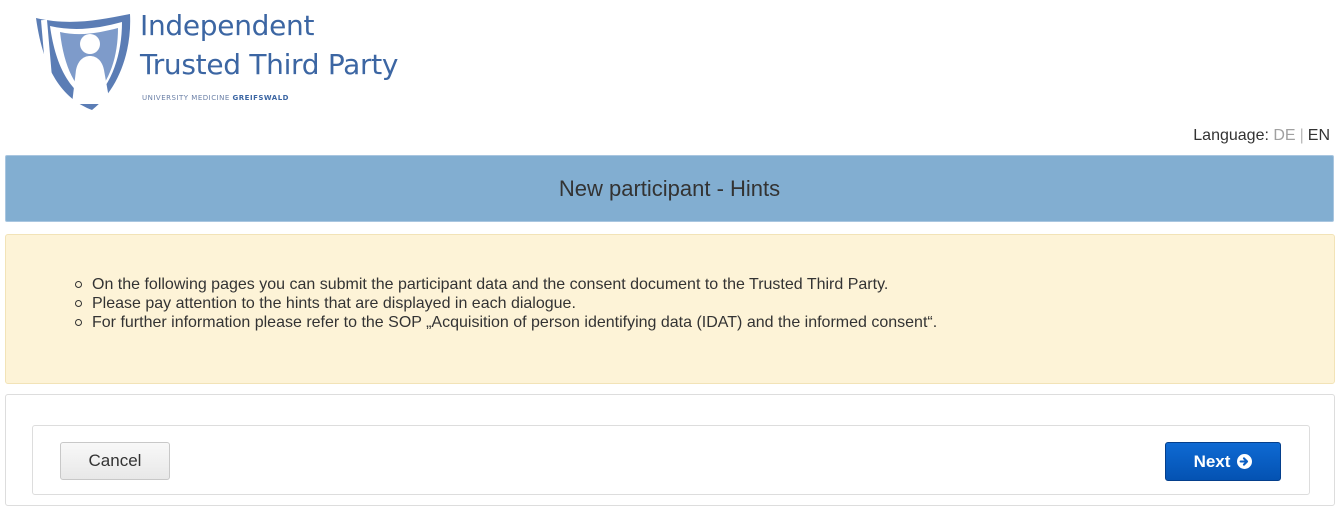 This screenshot has width=1337, height=506. I want to click on cancel-button: Cancel, so click(115, 461).